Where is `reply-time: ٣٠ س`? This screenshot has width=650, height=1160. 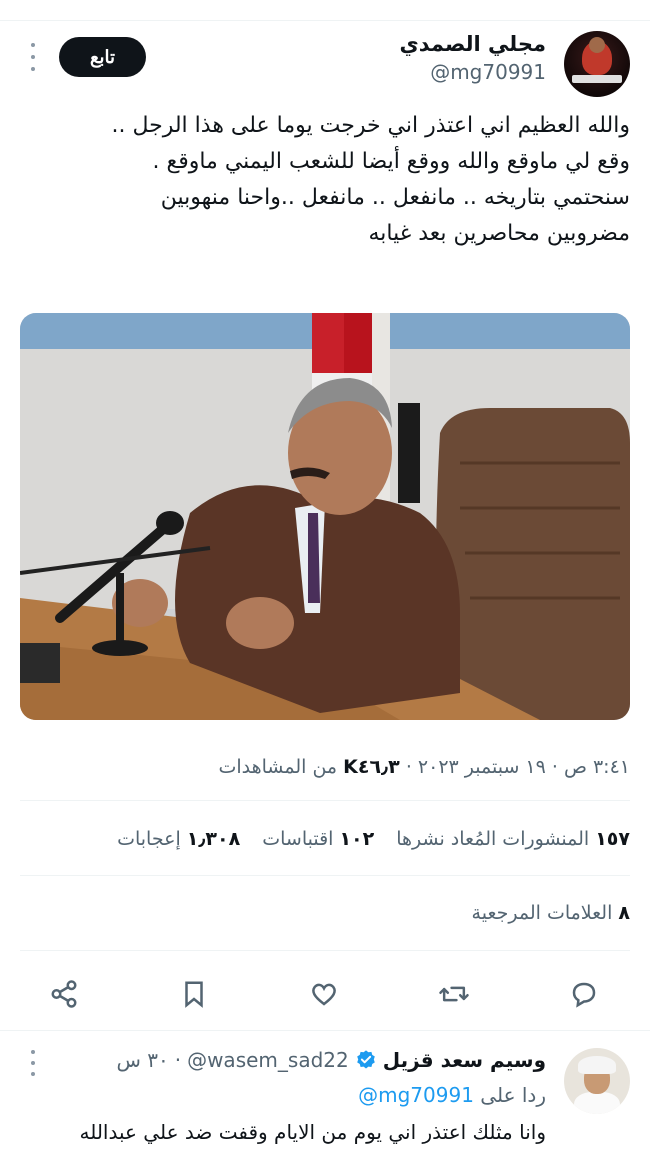 reply-time: ٣٠ س is located at coordinates (142, 1060).